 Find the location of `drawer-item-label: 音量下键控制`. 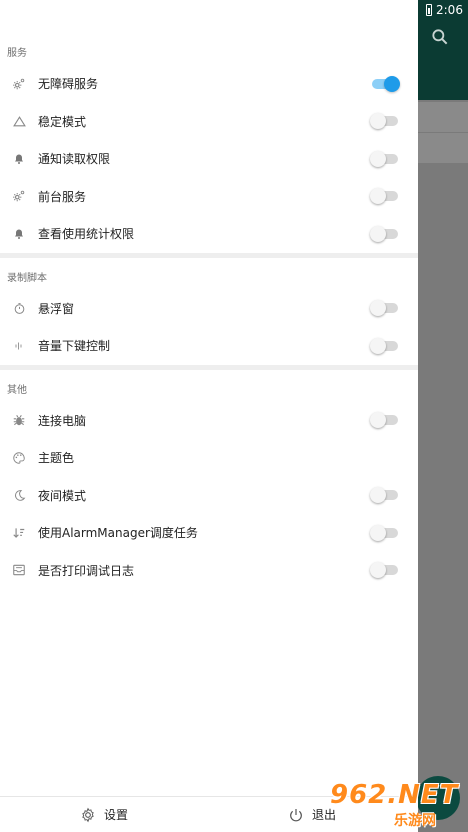

drawer-item-label: 音量下键控制 is located at coordinates (74, 346).